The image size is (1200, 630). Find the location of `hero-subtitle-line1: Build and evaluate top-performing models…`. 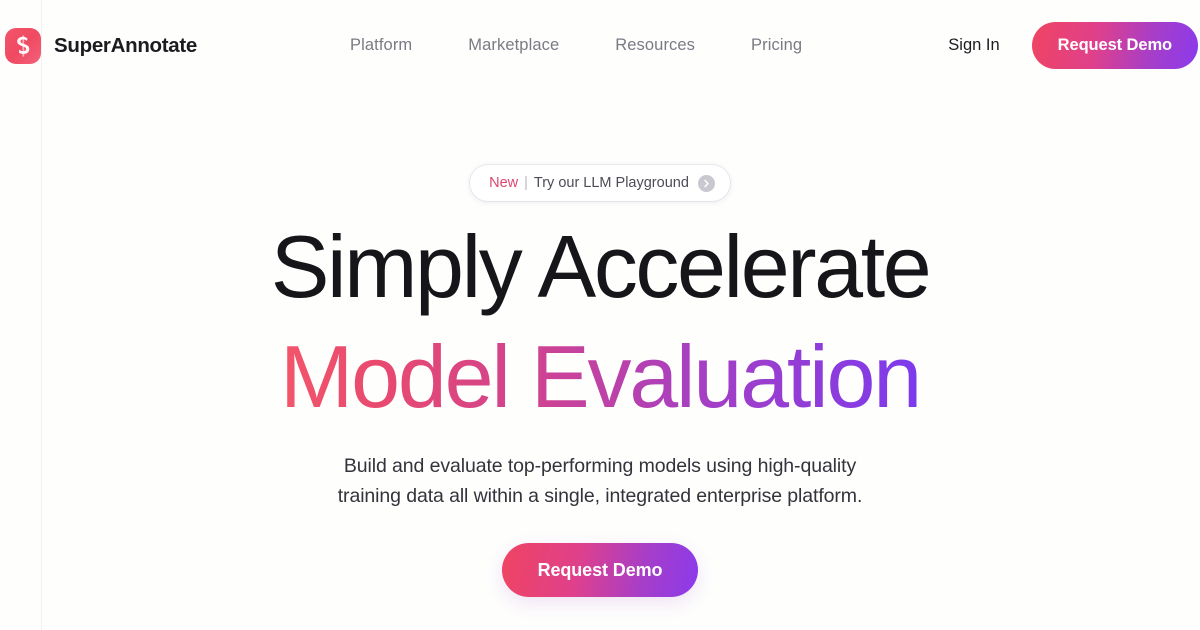

hero-subtitle-line1: Build and evaluate top-performing models… is located at coordinates (600, 466).